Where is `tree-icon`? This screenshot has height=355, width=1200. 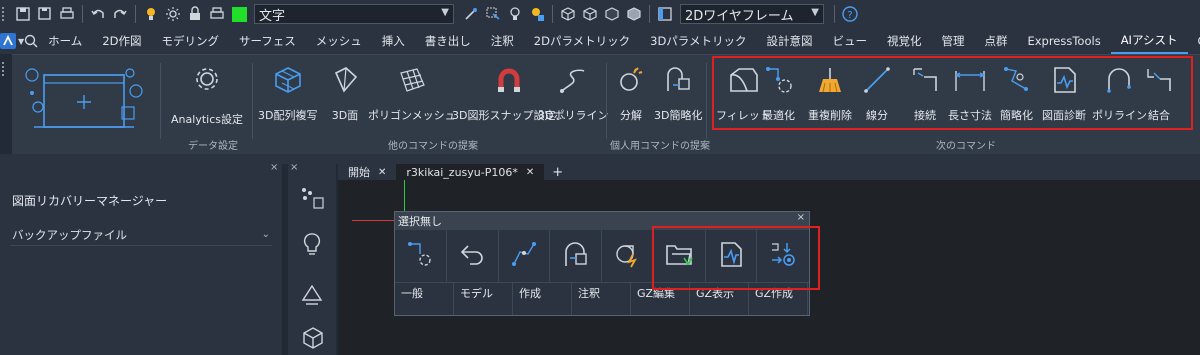
tree-icon is located at coordinates (313, 200).